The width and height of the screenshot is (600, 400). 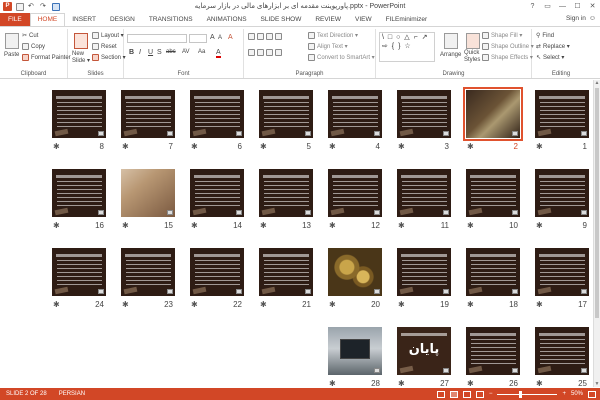 I want to click on zoom-level: 50%, so click(x=577, y=394).